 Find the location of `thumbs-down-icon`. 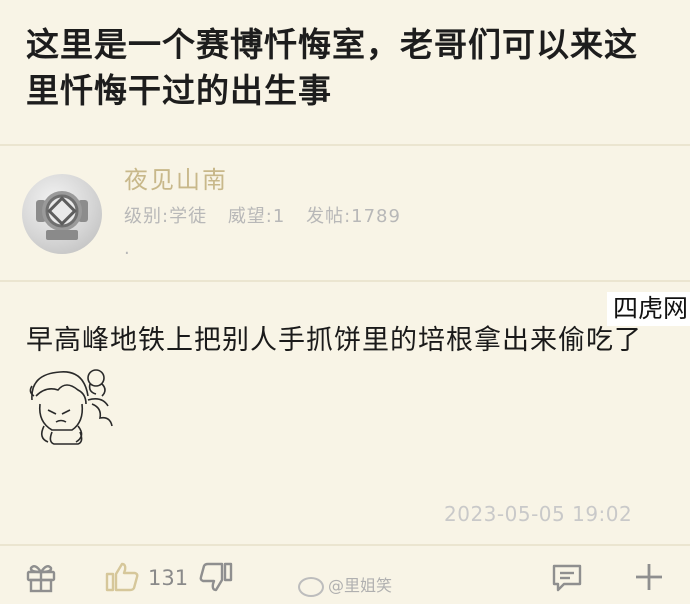

thumbs-down-icon is located at coordinates (216, 577).